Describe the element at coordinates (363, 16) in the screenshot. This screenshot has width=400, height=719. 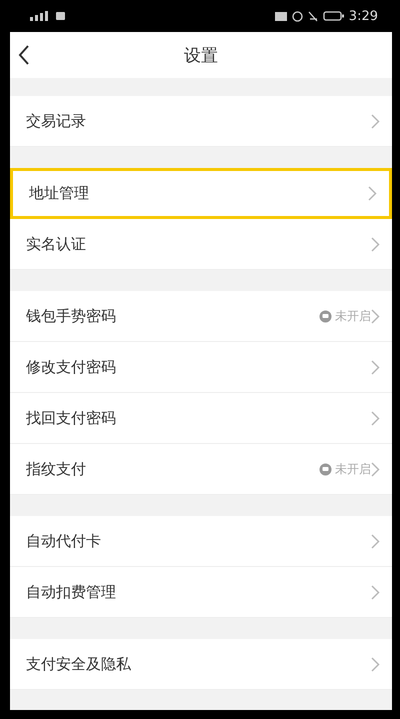
I see `status-time: 3:29` at that location.